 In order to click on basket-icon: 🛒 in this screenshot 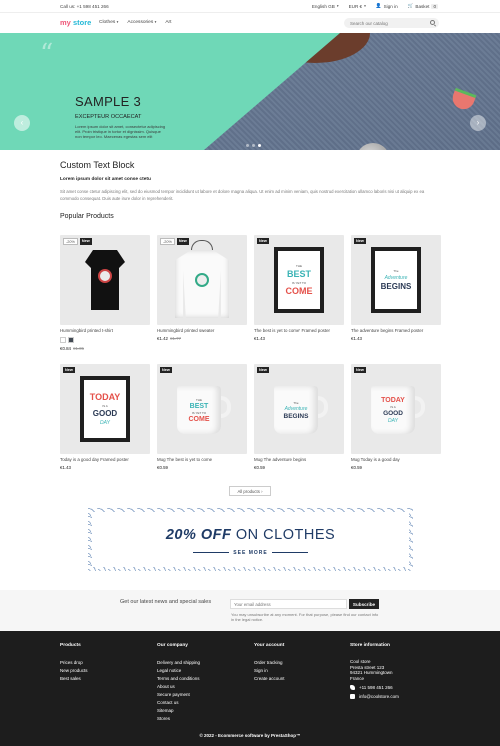, I will do `click(410, 5)`.